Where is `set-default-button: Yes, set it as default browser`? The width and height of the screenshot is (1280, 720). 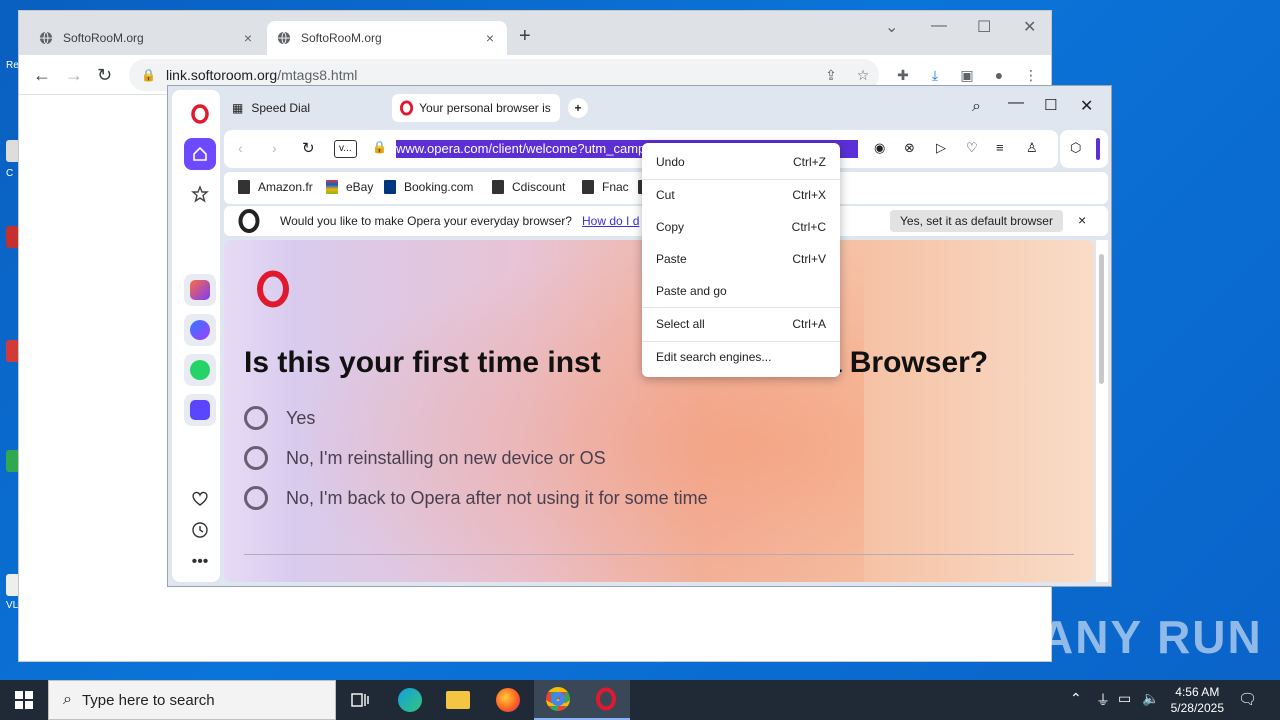
set-default-button: Yes, set it as default browser is located at coordinates (976, 221).